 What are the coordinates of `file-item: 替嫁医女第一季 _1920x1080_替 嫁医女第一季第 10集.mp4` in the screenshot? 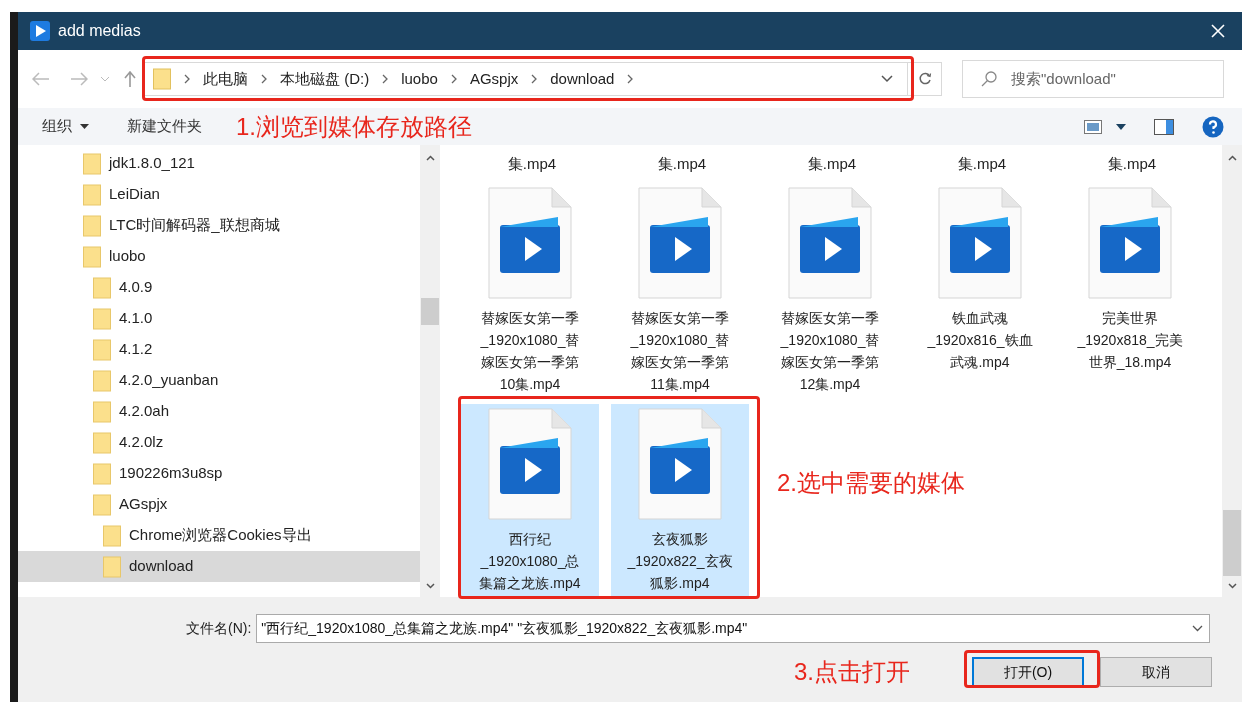 It's located at (530, 290).